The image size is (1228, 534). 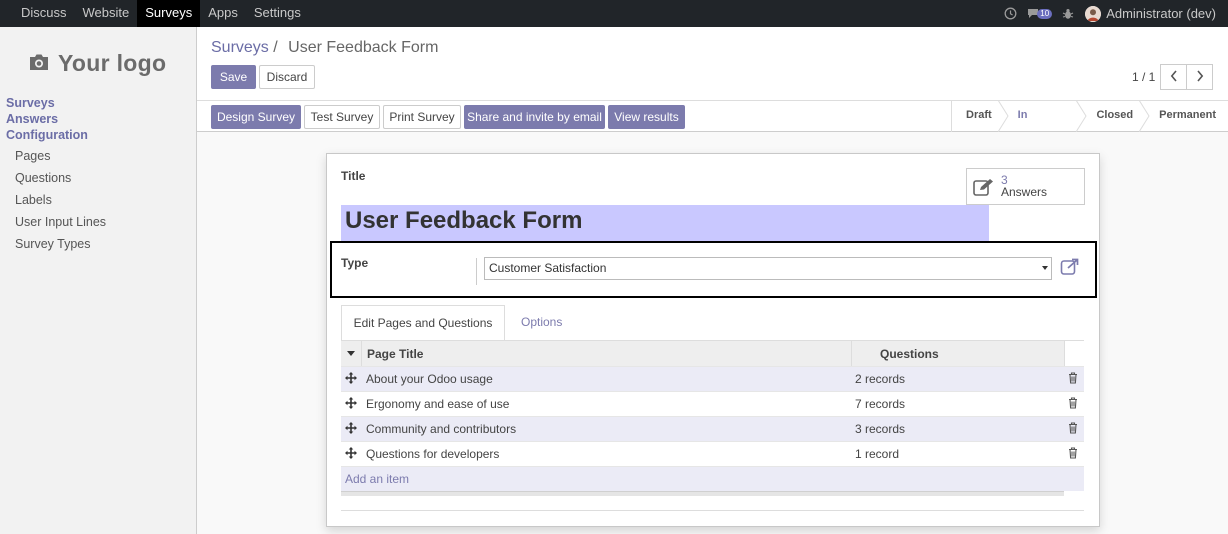 I want to click on tab-options: Options, so click(x=541, y=323).